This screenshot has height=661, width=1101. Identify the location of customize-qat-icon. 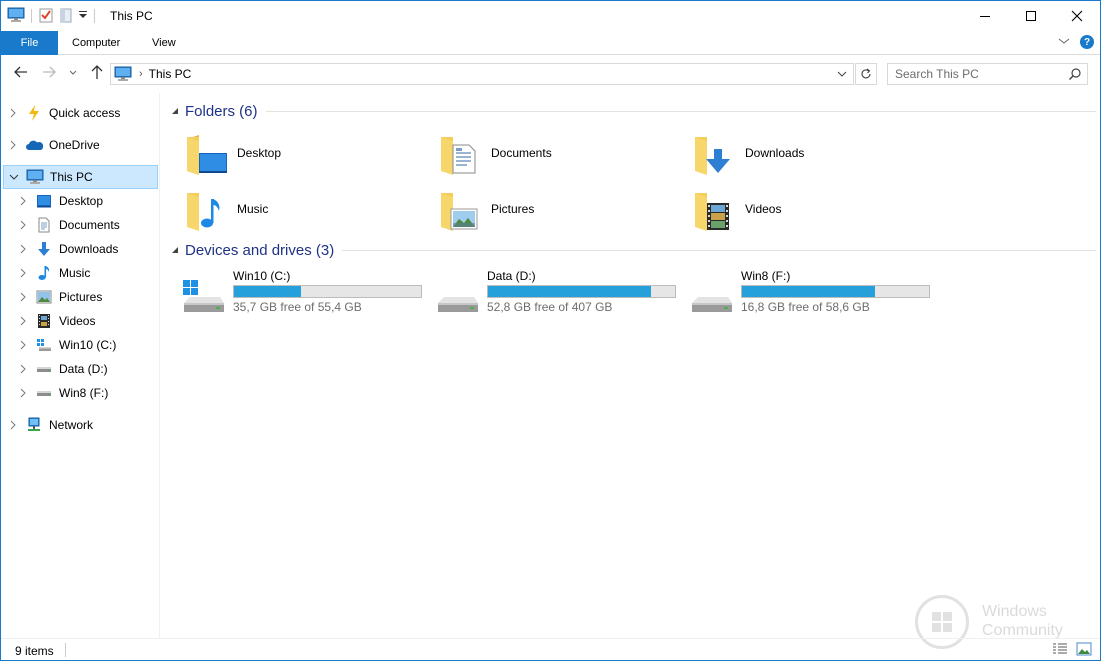
(83, 16).